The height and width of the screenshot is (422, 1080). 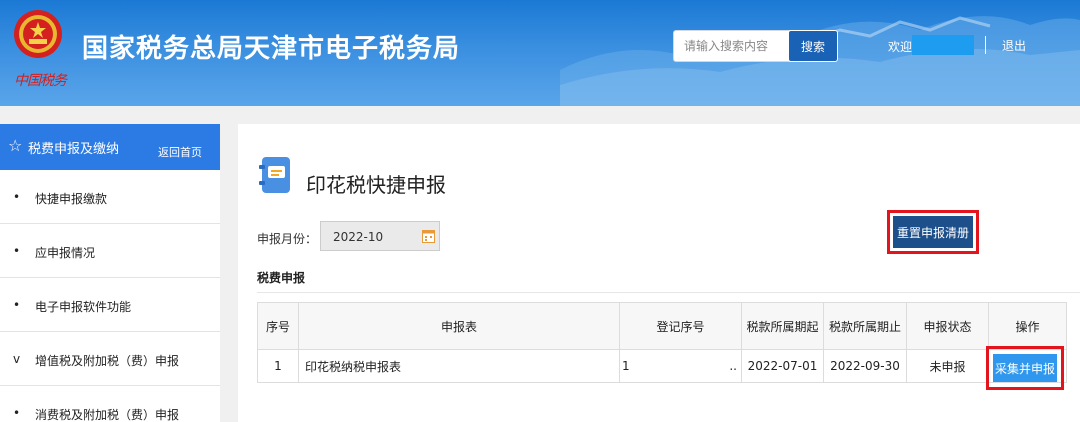 I want to click on document-icon, so click(x=274, y=175).